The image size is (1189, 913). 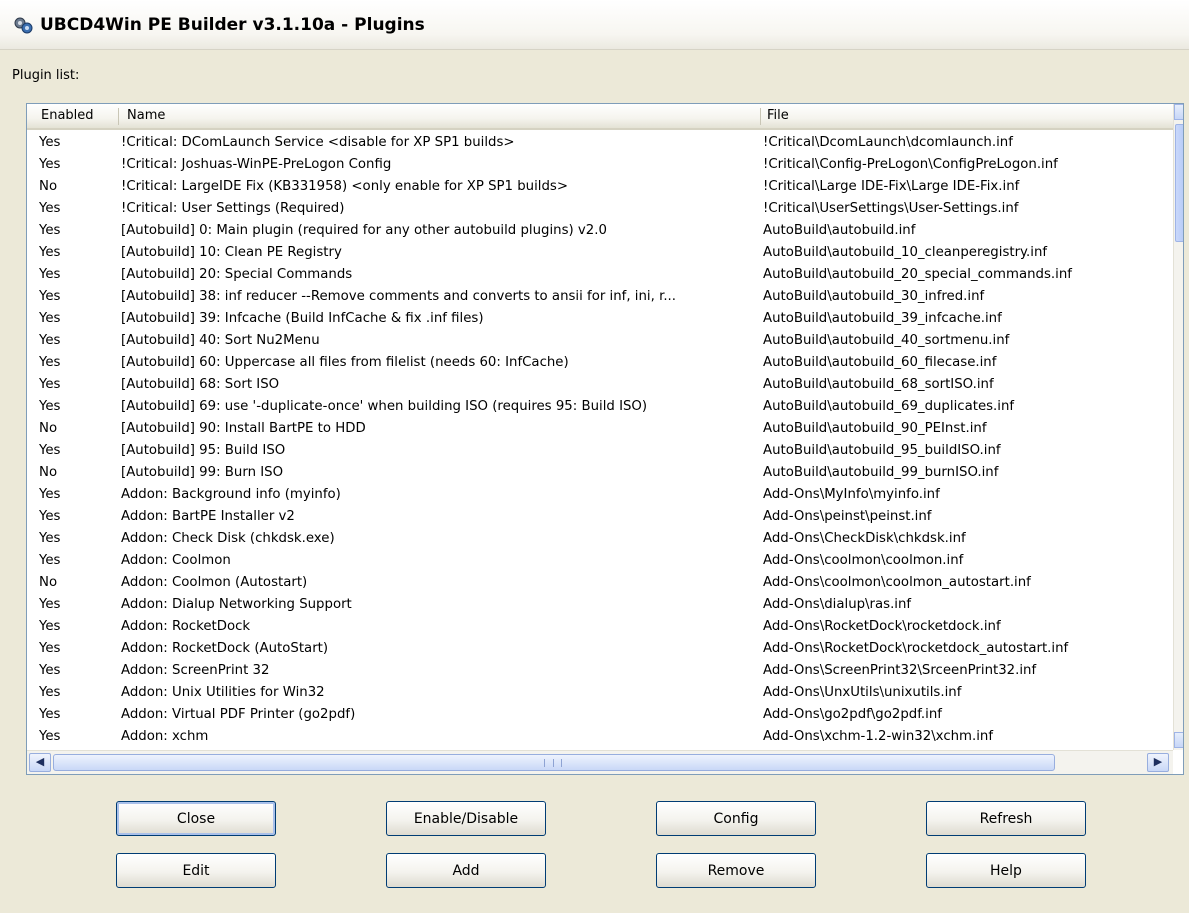 What do you see at coordinates (878, 384) in the screenshot?
I see `row-file-cell: AutoBuild\autobuild_68_sortISO.inf` at bounding box center [878, 384].